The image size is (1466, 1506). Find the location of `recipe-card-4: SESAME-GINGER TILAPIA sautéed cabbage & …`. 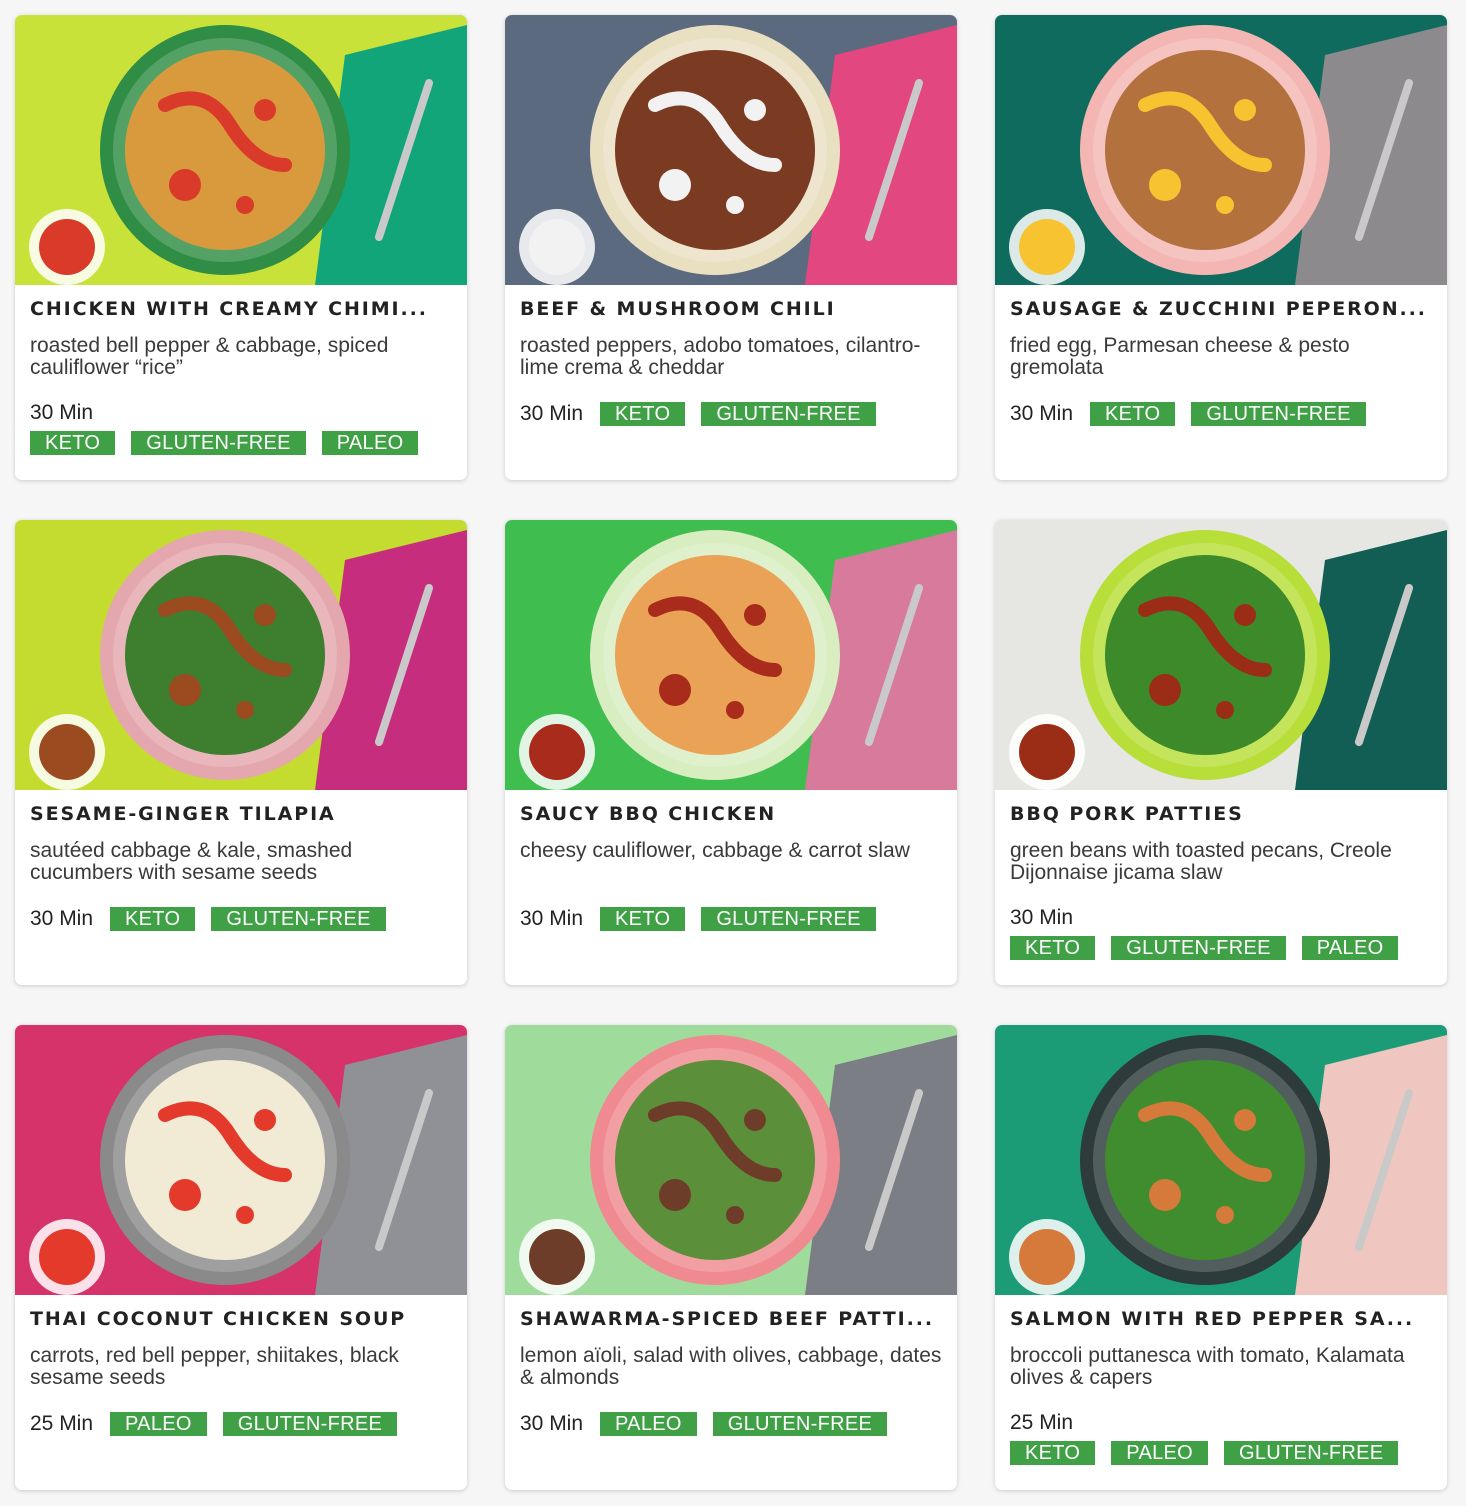

recipe-card-4: SESAME-GINGER TILAPIA sautéed cabbage & … is located at coordinates (241, 752).